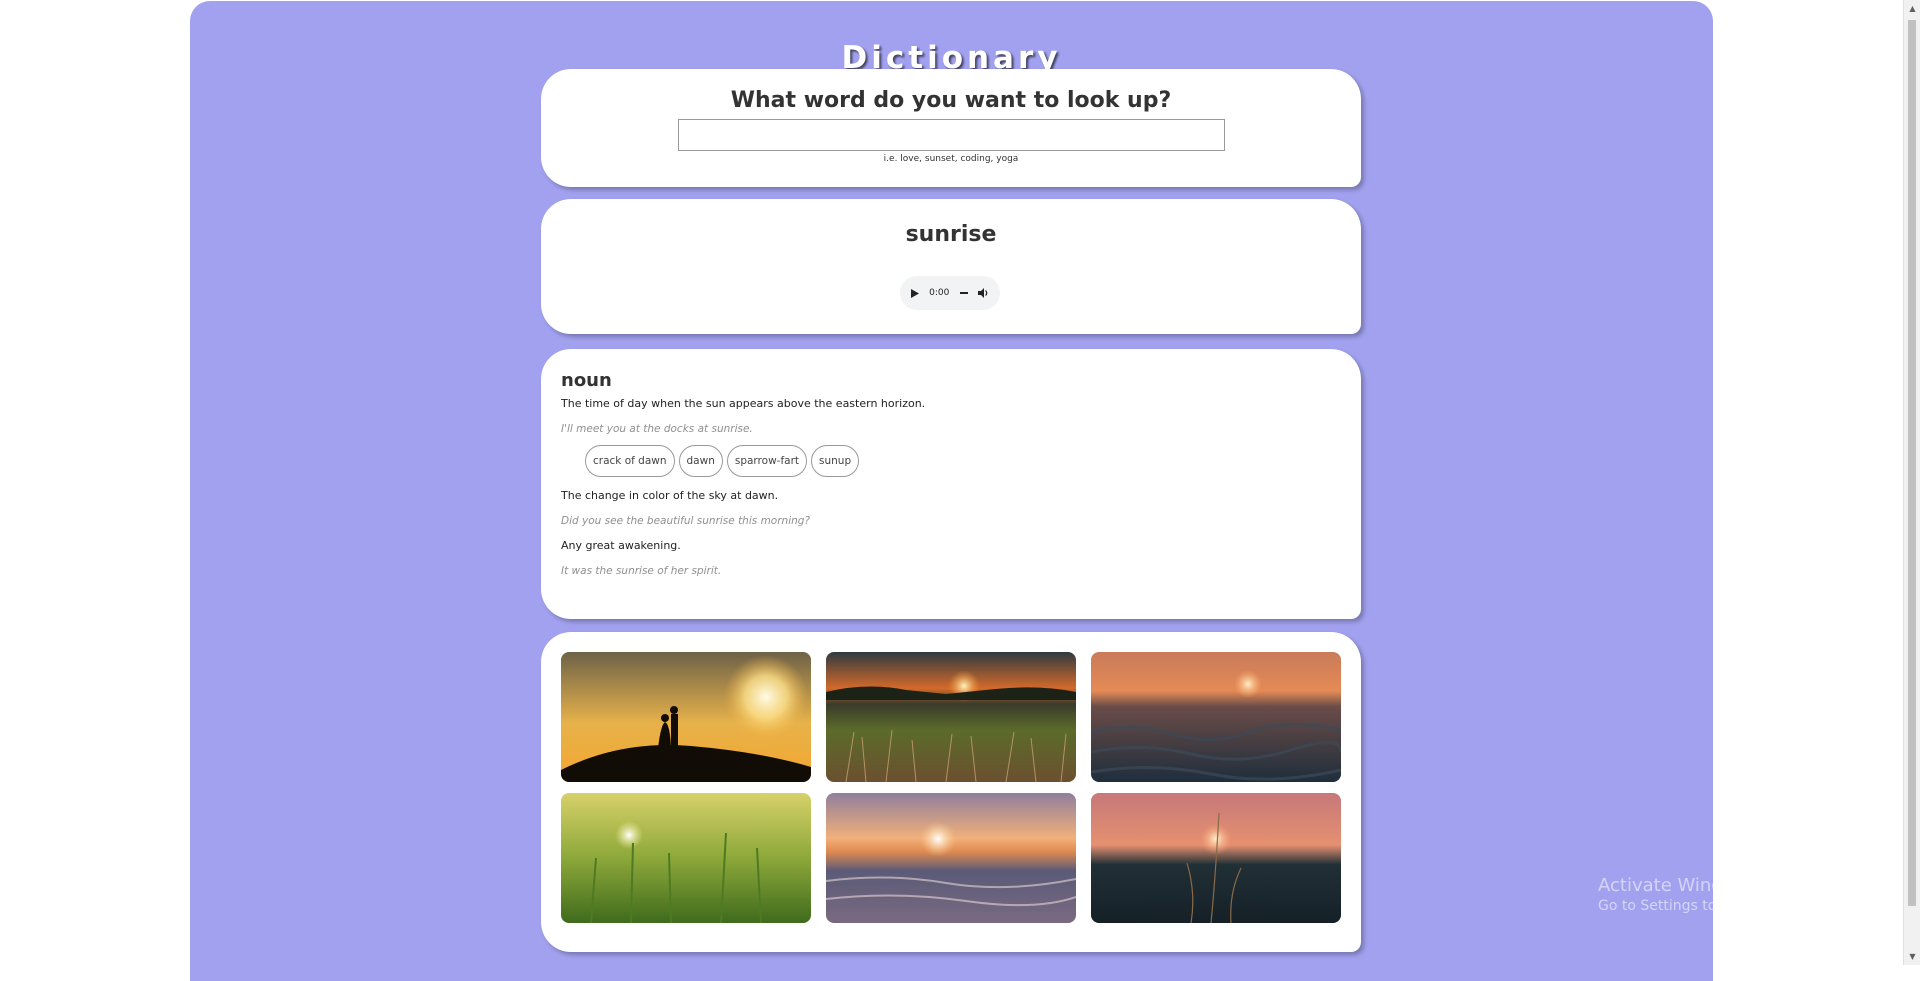 The image size is (1920, 981). What do you see at coordinates (630, 461) in the screenshot?
I see `synonym-chip: crack of dawn` at bounding box center [630, 461].